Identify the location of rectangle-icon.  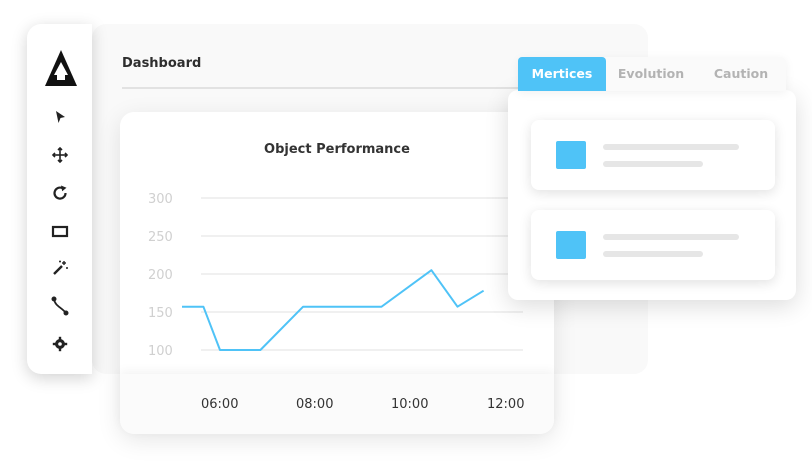
(60, 231).